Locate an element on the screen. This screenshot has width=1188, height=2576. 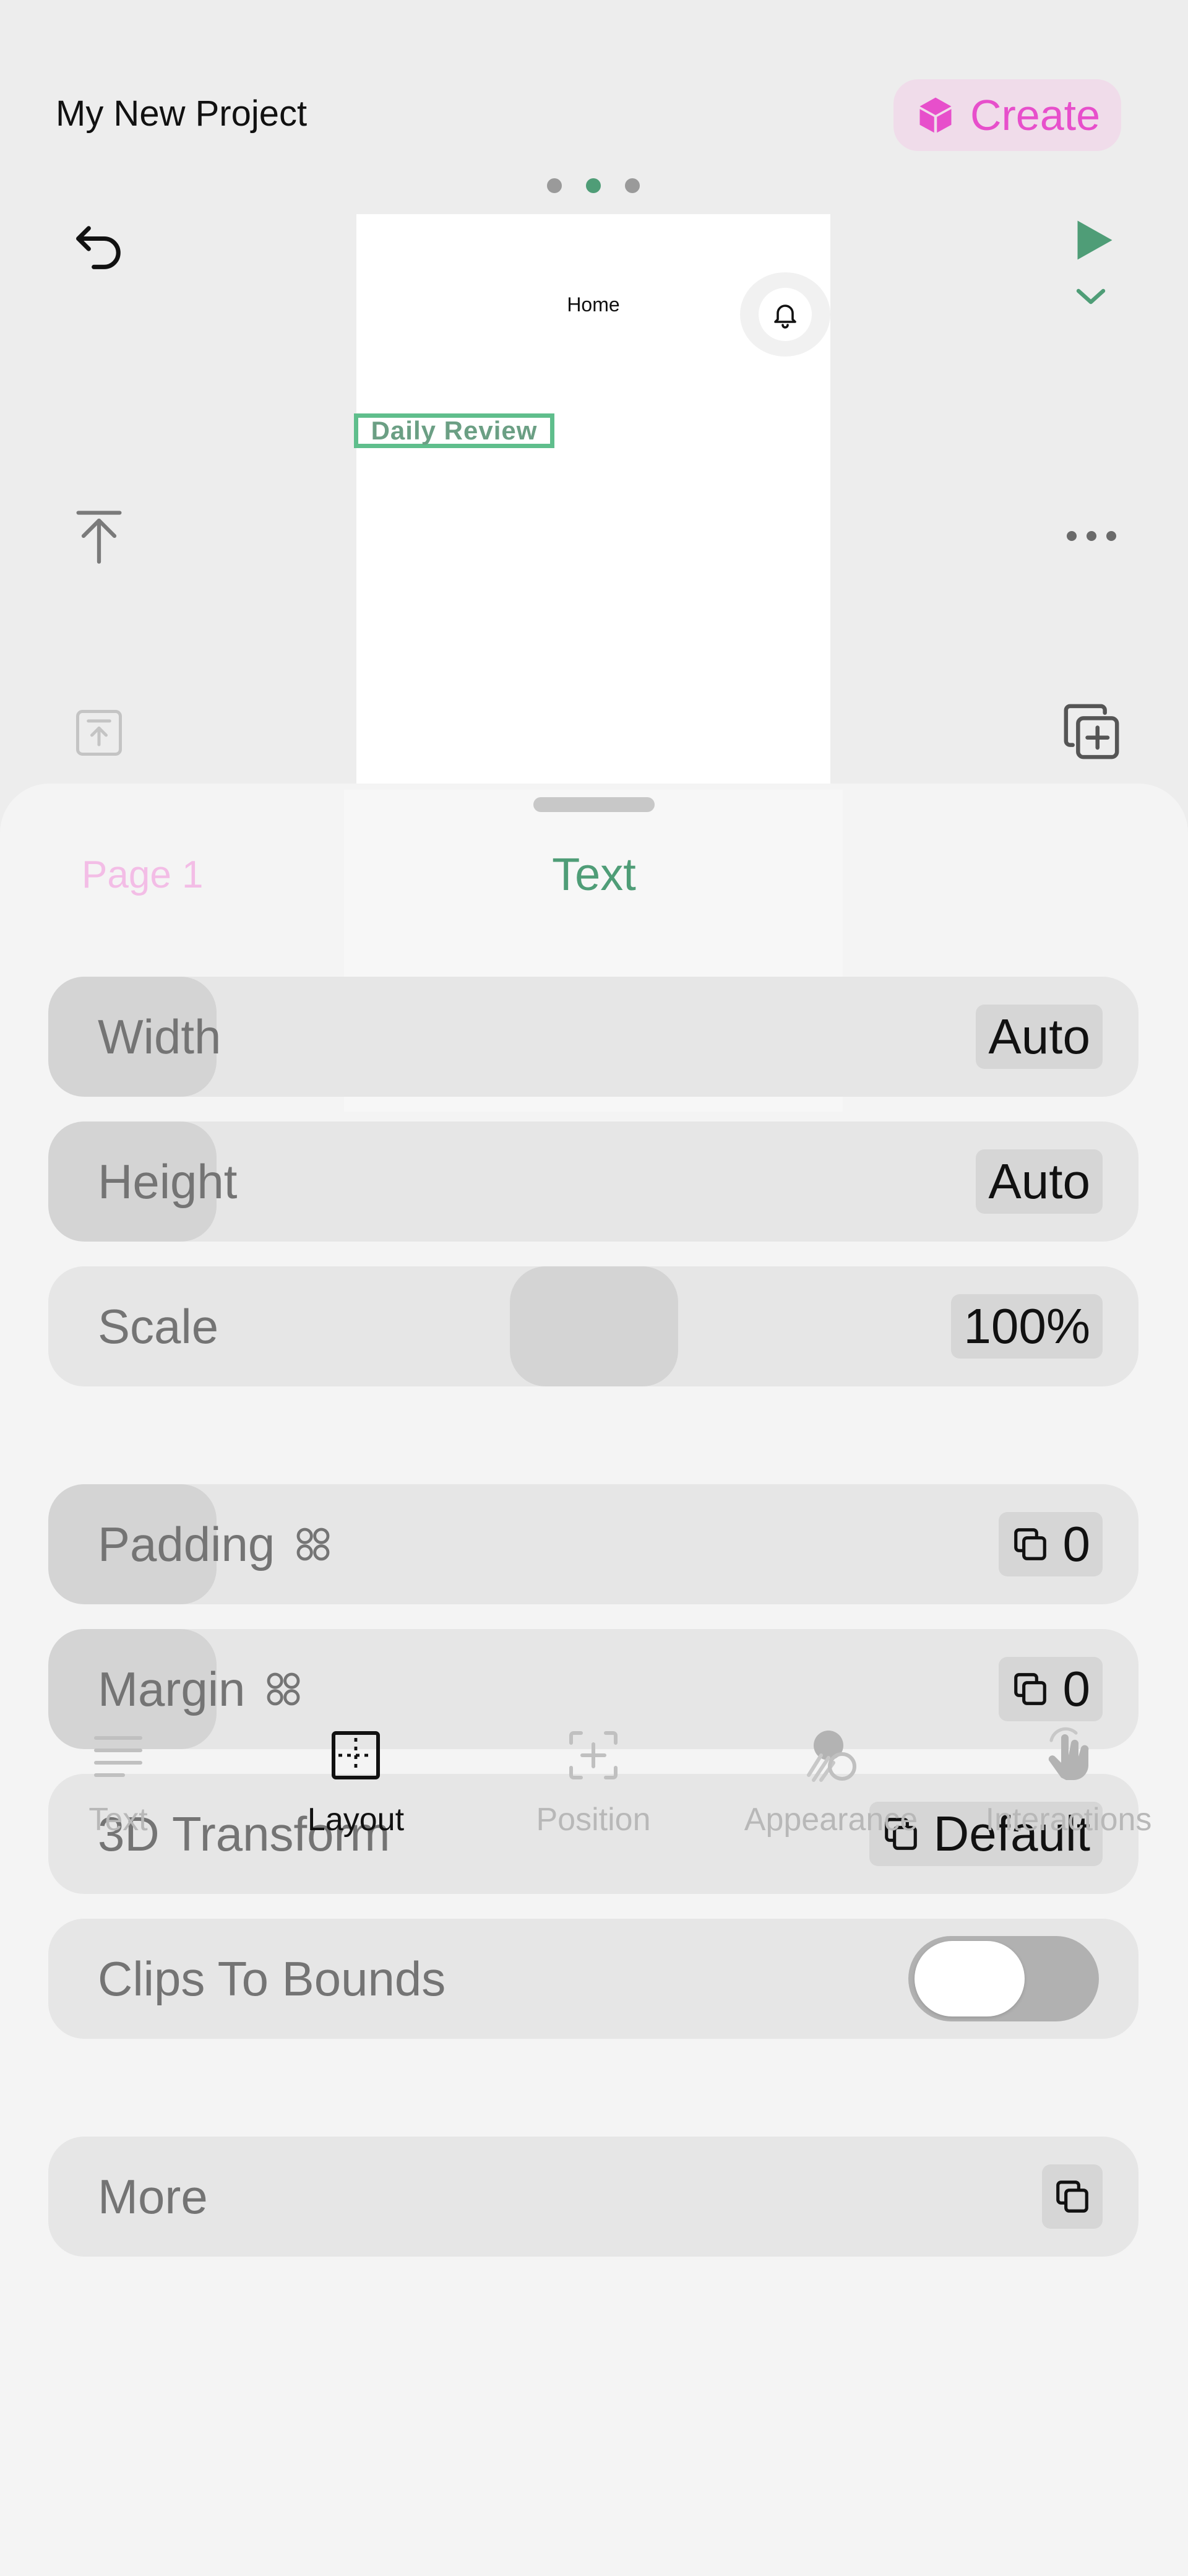
width-label: Width is located at coordinates (160, 1036).